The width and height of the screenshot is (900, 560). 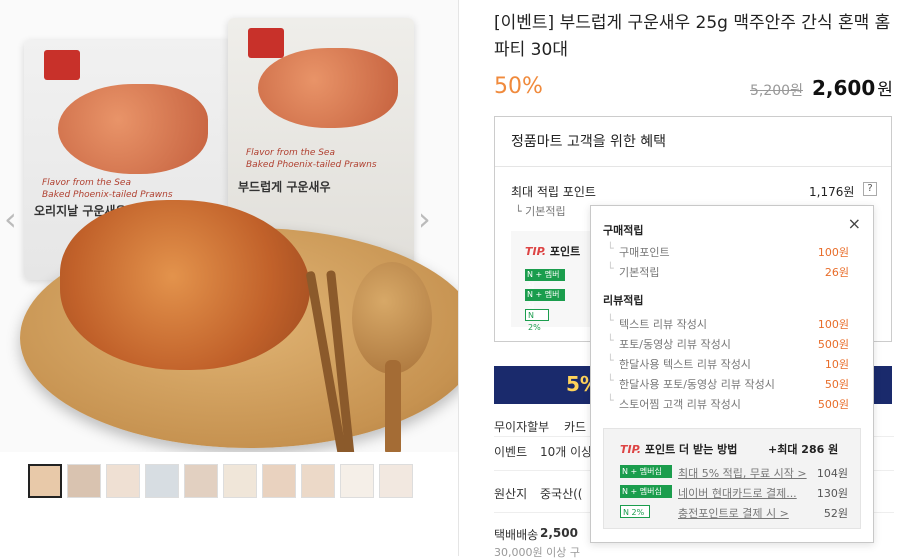 What do you see at coordinates (553, 192) in the screenshot?
I see `max-points-label: 최대 적립 포인트` at bounding box center [553, 192].